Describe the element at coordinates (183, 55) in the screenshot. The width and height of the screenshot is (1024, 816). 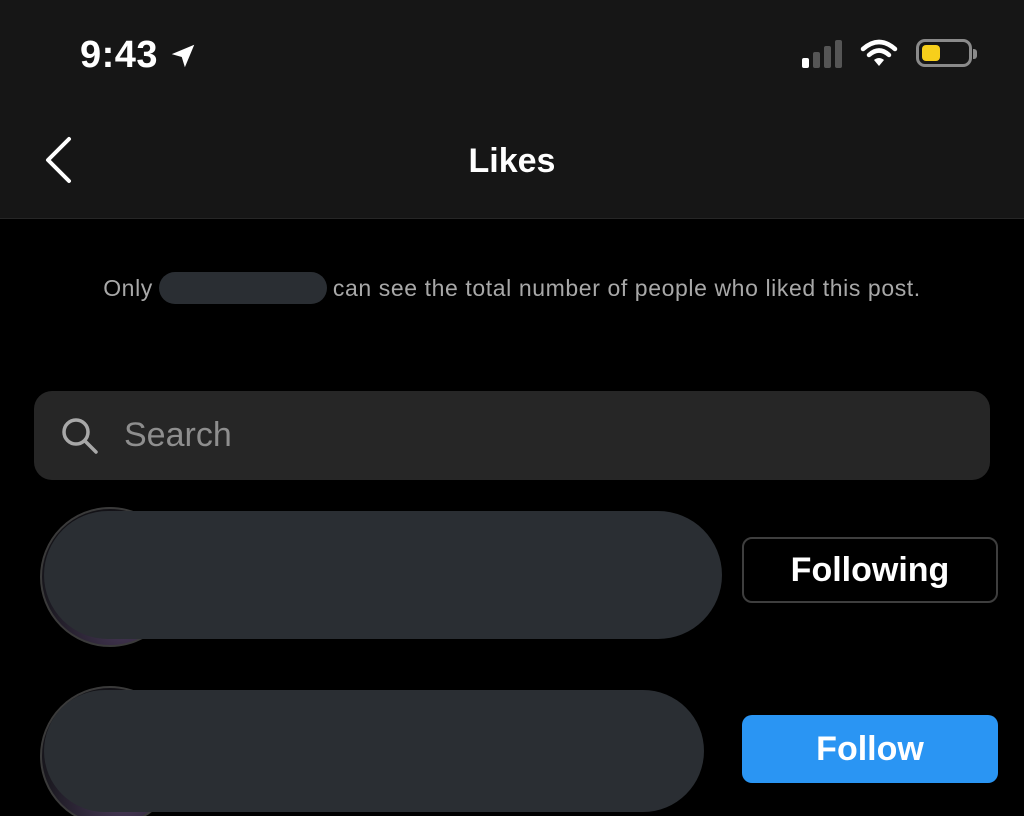
I see `location-arrow-icon` at that location.